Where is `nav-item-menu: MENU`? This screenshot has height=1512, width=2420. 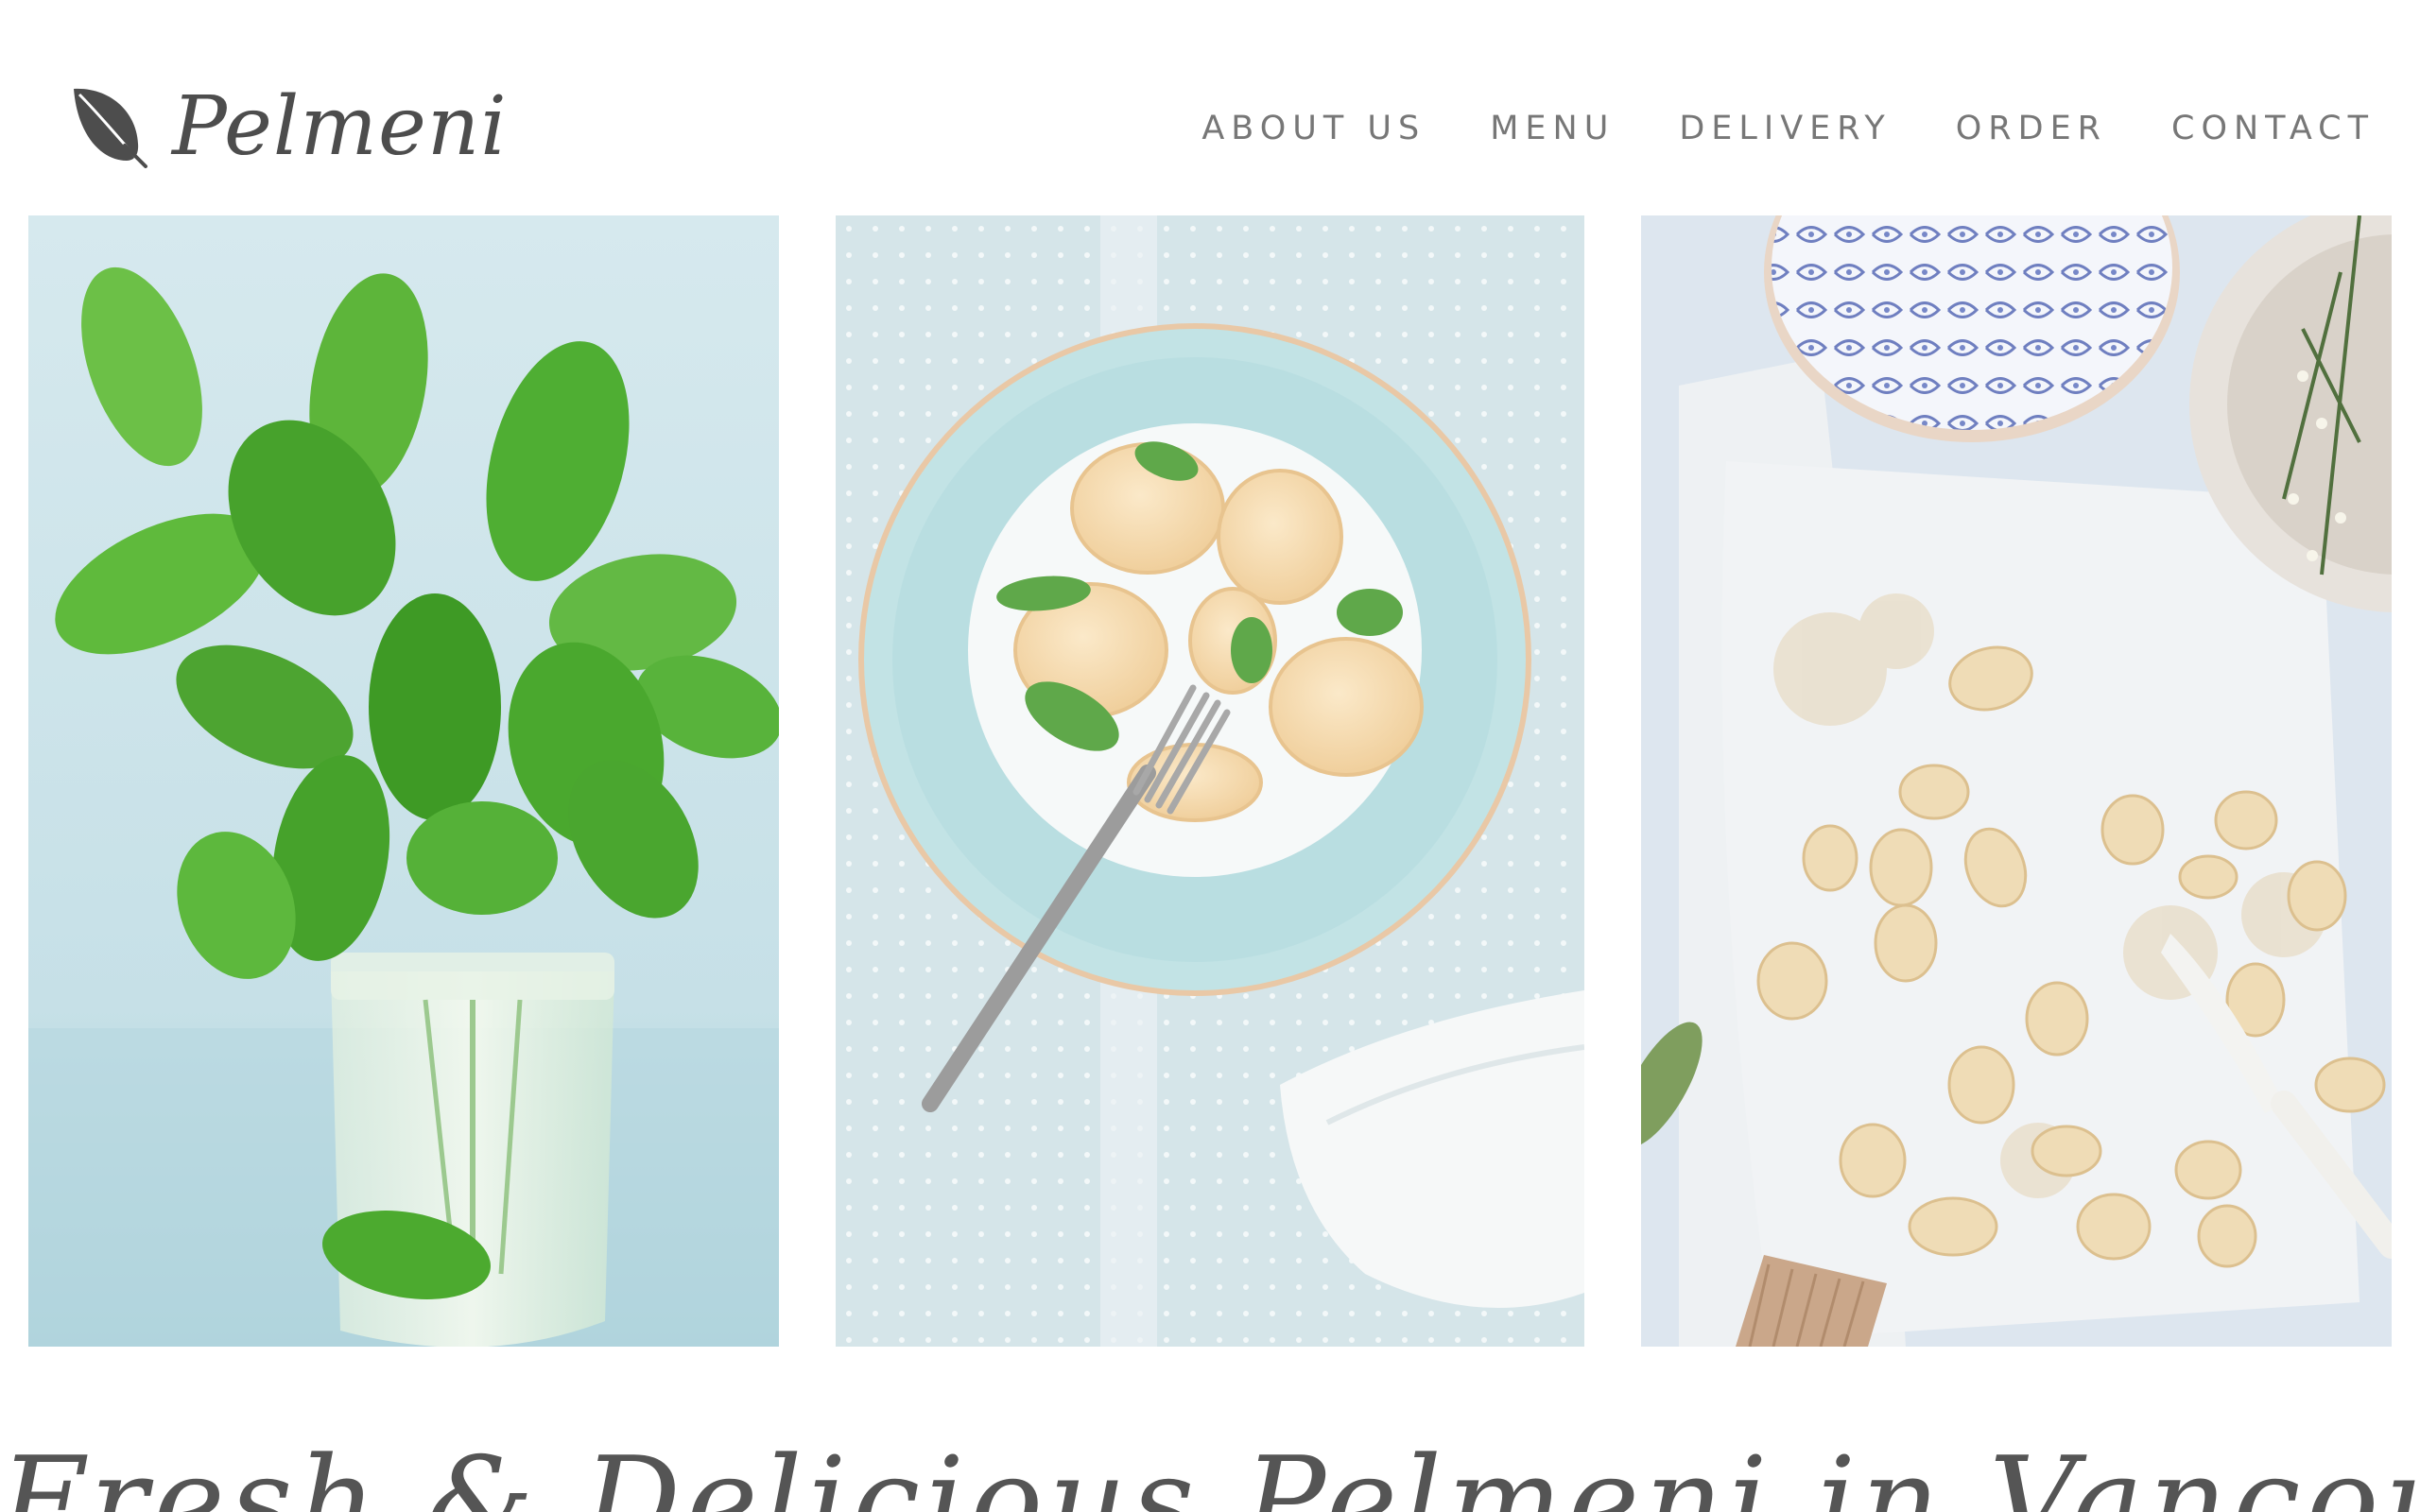 nav-item-menu: MENU is located at coordinates (1552, 128).